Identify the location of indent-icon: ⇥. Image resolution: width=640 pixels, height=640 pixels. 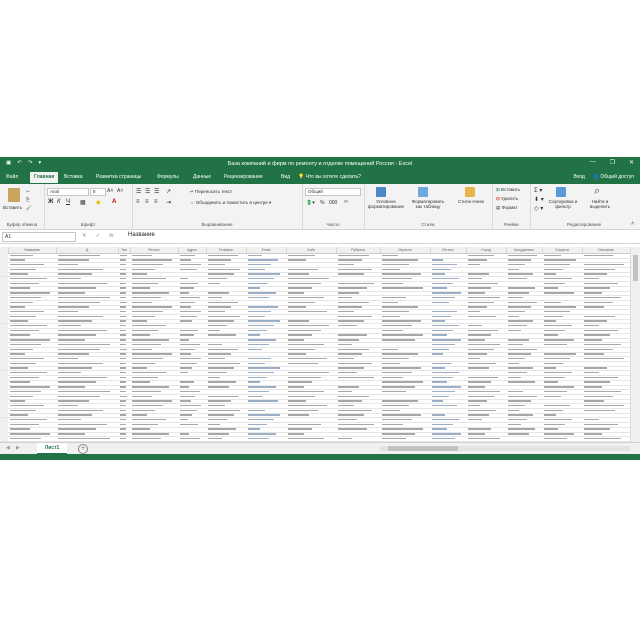
(168, 202).